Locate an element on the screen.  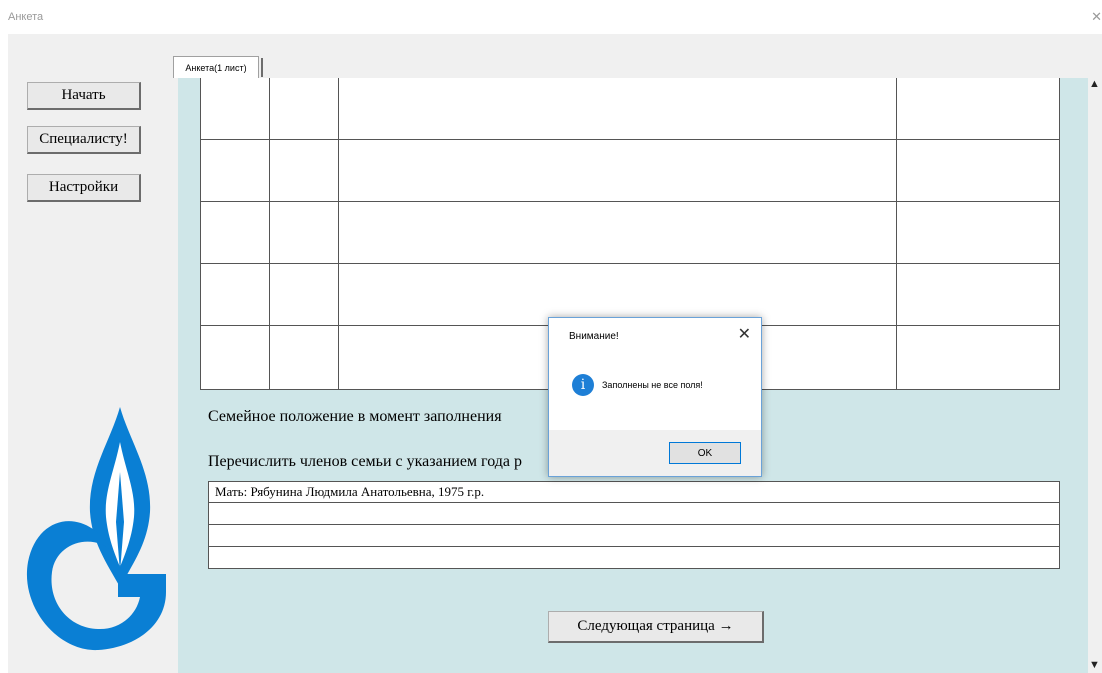
settings-button: Настройки is located at coordinates (84, 188).